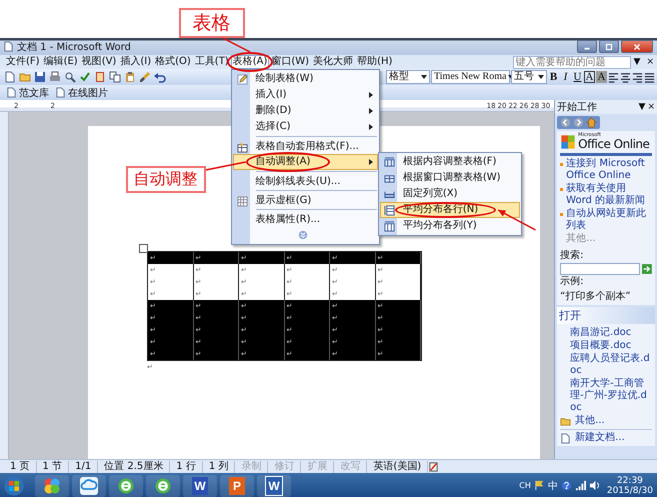 The width and height of the screenshot is (657, 497). Describe the element at coordinates (609, 220) in the screenshot. I see `link: 自动从网站更新此列表` at that location.